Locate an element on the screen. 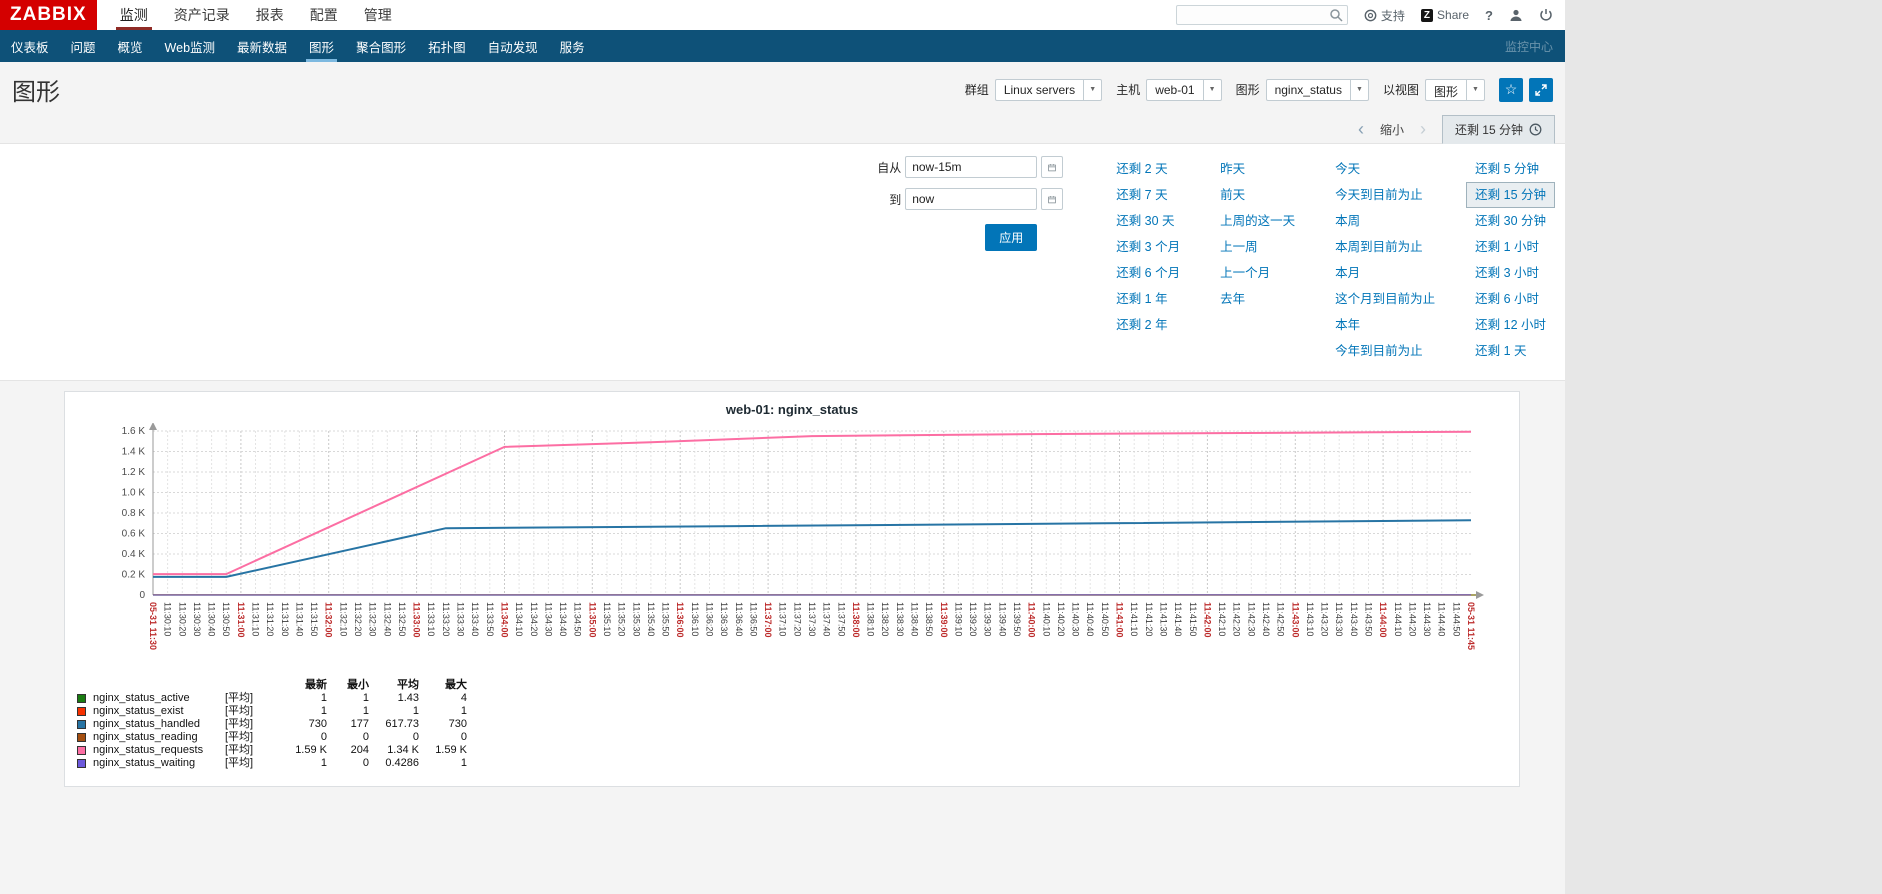 This screenshot has width=1882, height=894. legend-row: nginx_status_waiting [平均] 1 0 0.4286 1 is located at coordinates (798, 763).